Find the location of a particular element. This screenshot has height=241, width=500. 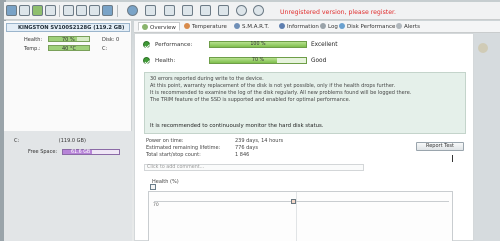

lifetime-label: Estimated remaining lifetime: is located at coordinates (183, 148).